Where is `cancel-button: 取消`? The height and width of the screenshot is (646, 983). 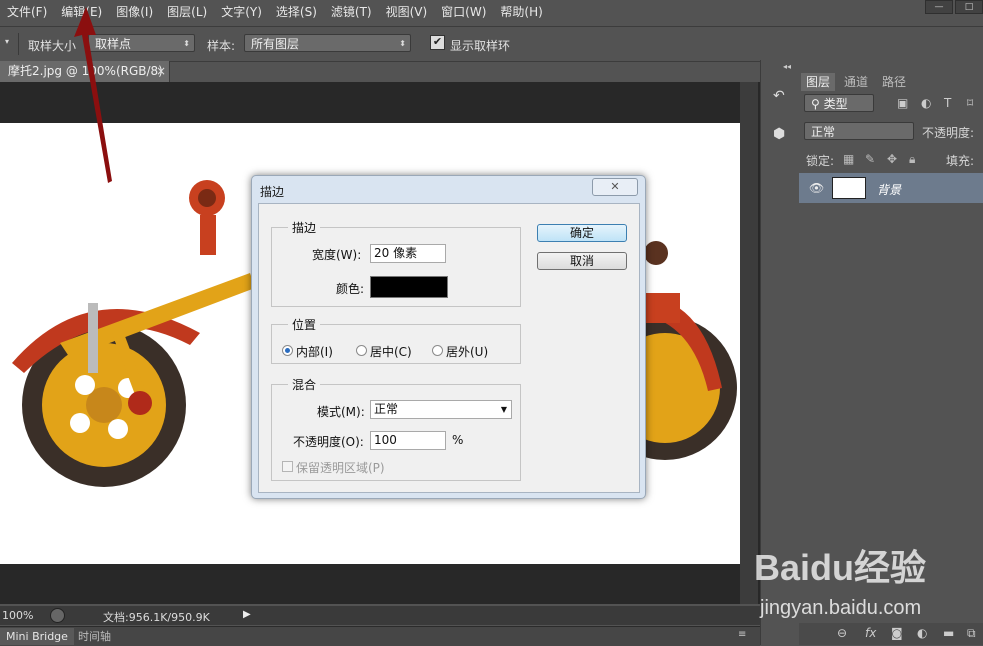
cancel-button: 取消 is located at coordinates (582, 261).